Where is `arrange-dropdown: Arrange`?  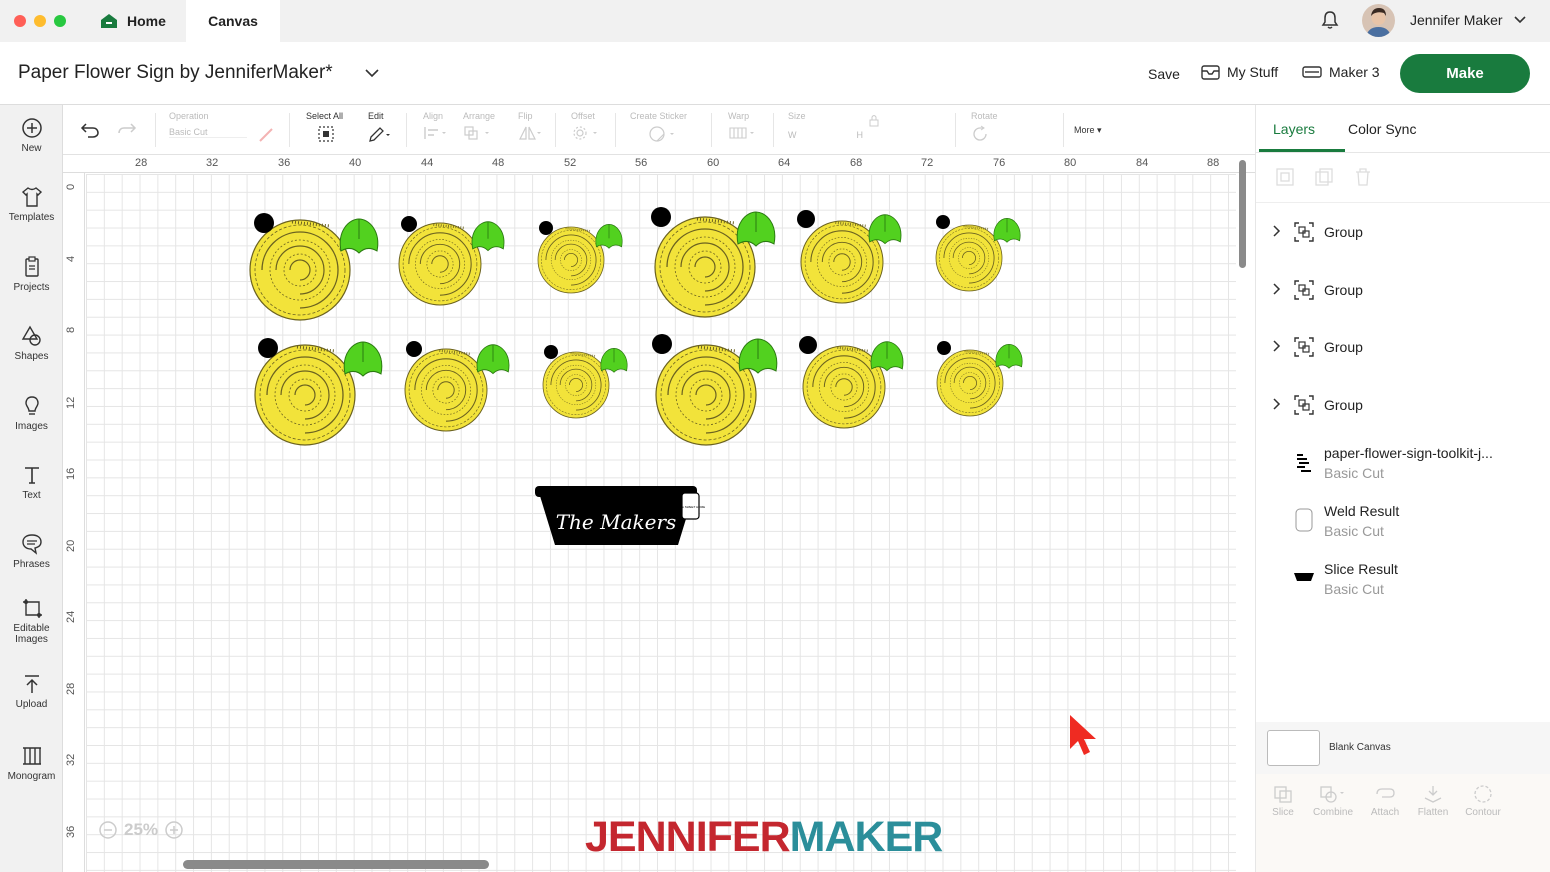 arrange-dropdown: Arrange is located at coordinates (479, 127).